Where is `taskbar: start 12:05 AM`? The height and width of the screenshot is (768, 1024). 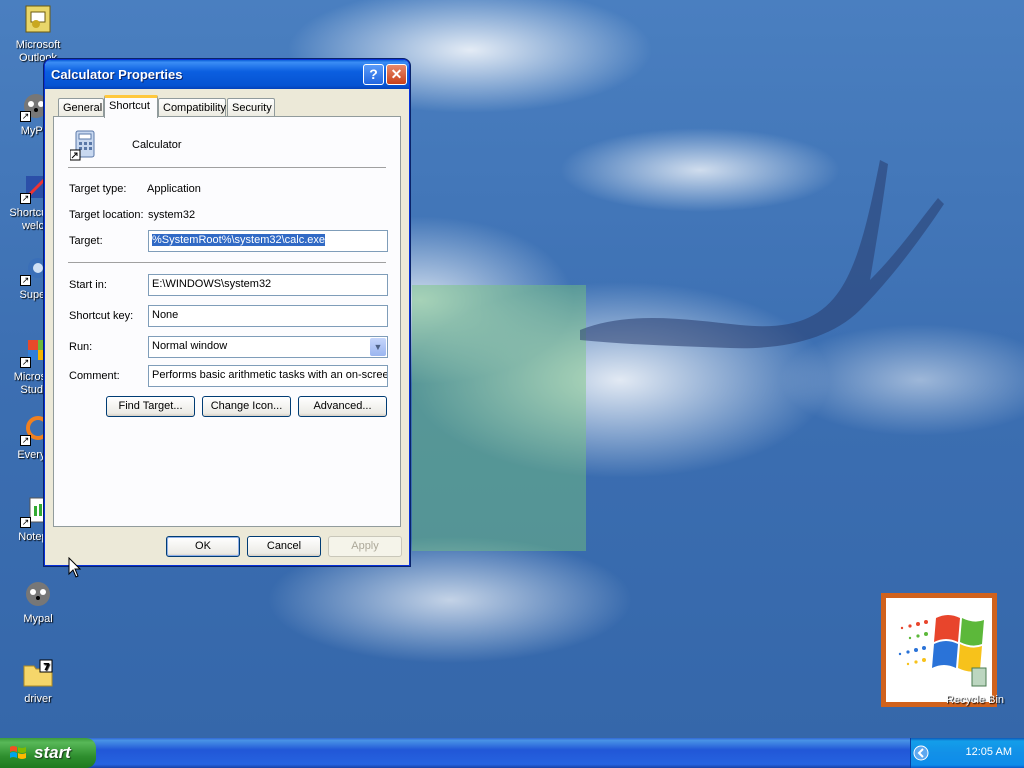 taskbar: start 12:05 AM is located at coordinates (512, 753).